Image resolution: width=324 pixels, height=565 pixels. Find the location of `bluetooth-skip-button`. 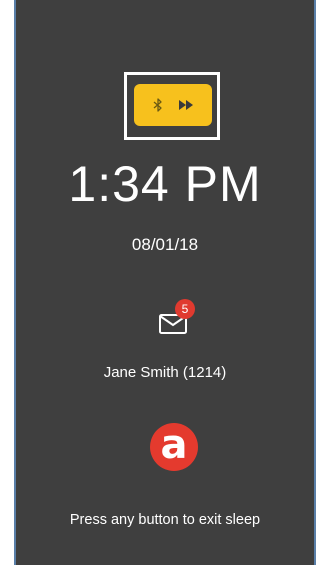

bluetooth-skip-button is located at coordinates (173, 105).